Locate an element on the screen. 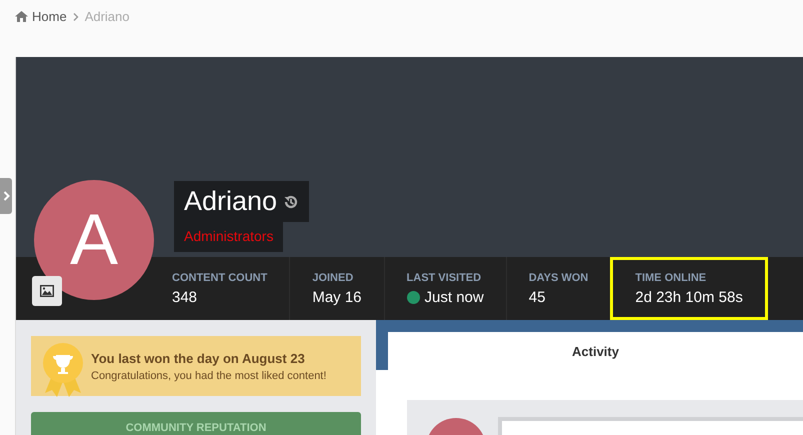 Image resolution: width=803 pixels, height=435 pixels. member-group: Administrators is located at coordinates (229, 237).